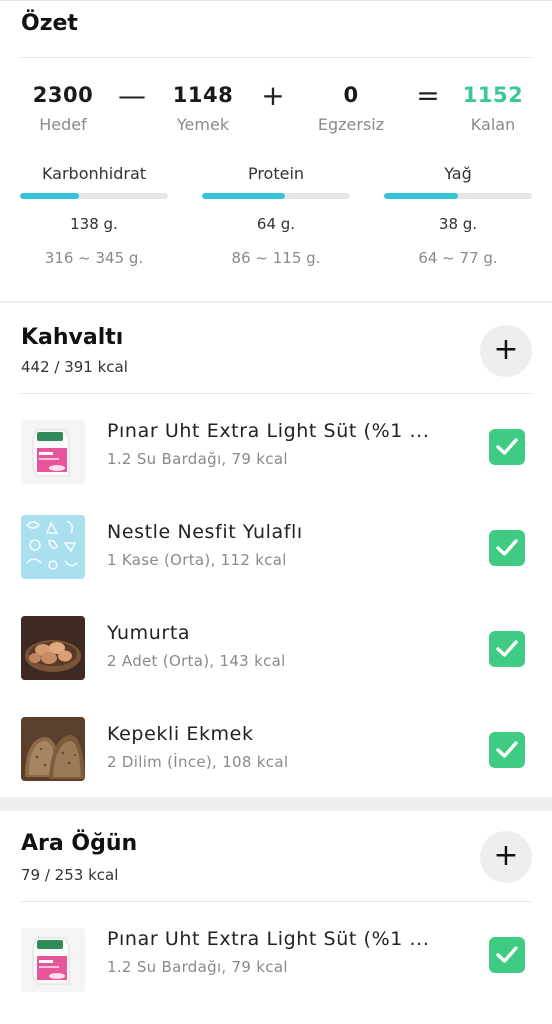  Describe the element at coordinates (351, 108) in the screenshot. I see `exercise-block: 0 Egzersiz` at that location.